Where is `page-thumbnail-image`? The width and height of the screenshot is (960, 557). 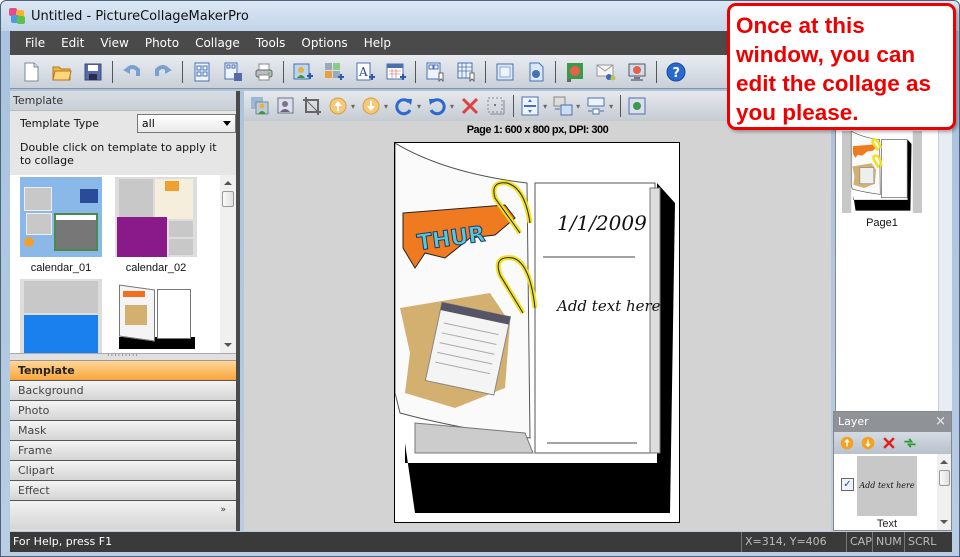 page-thumbnail-image is located at coordinates (881, 172).